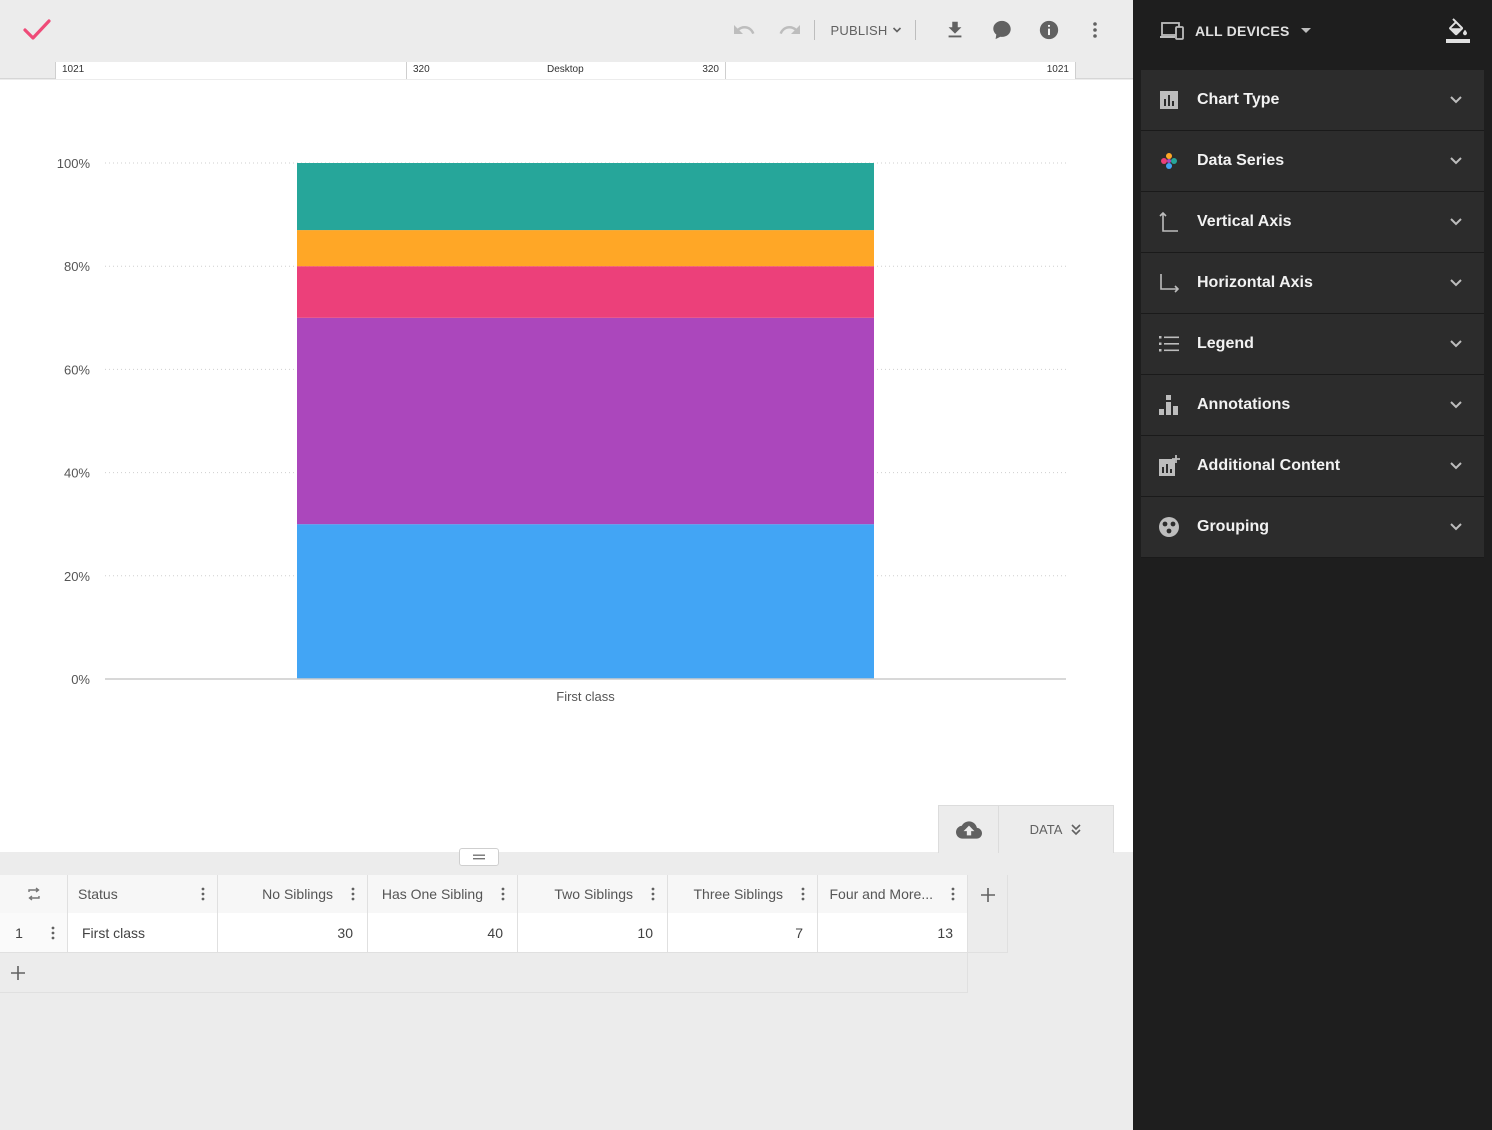 This screenshot has height=1130, width=1492. Describe the element at coordinates (1172, 31) in the screenshot. I see `devices-icon` at that location.